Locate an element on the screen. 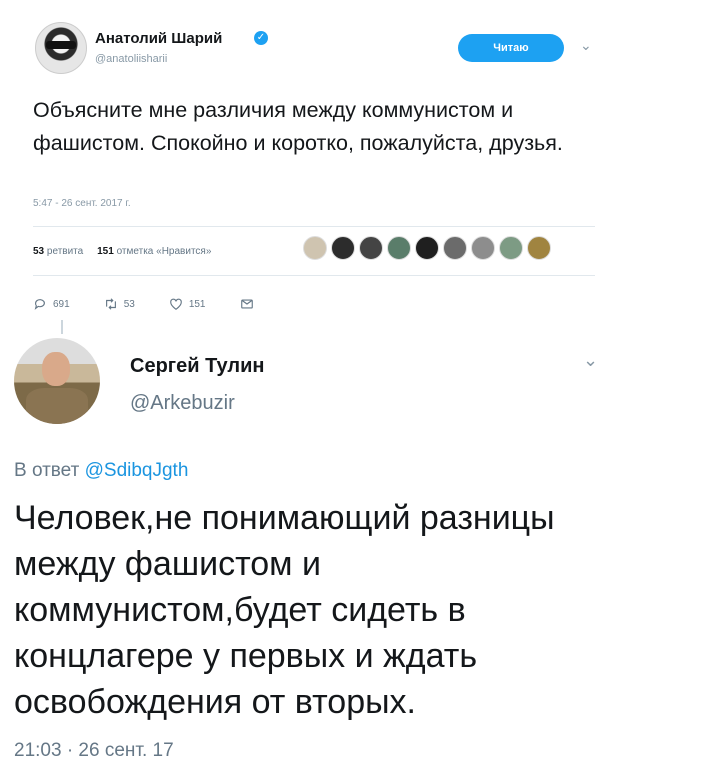 Image resolution: width=720 pixels, height=778 pixels. following-button: Читаю is located at coordinates (511, 48).